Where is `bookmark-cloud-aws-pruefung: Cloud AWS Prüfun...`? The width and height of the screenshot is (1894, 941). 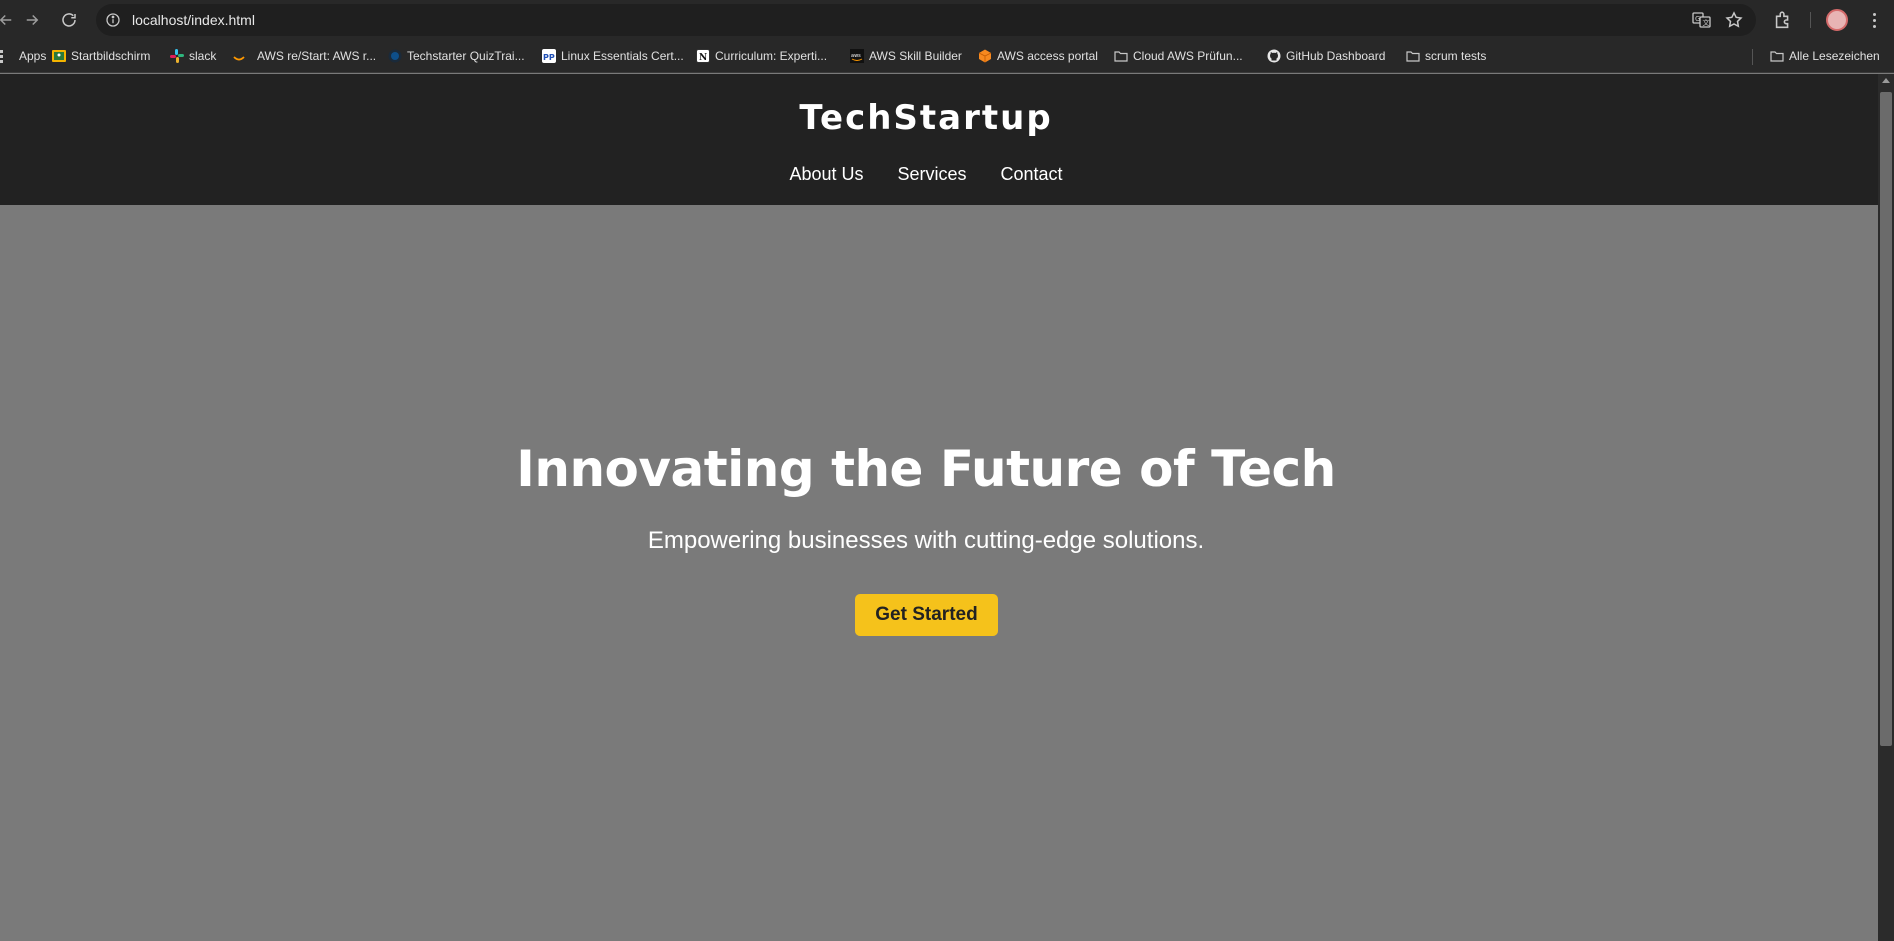 bookmark-cloud-aws-pruefung: Cloud AWS Prüfun... is located at coordinates (1178, 56).